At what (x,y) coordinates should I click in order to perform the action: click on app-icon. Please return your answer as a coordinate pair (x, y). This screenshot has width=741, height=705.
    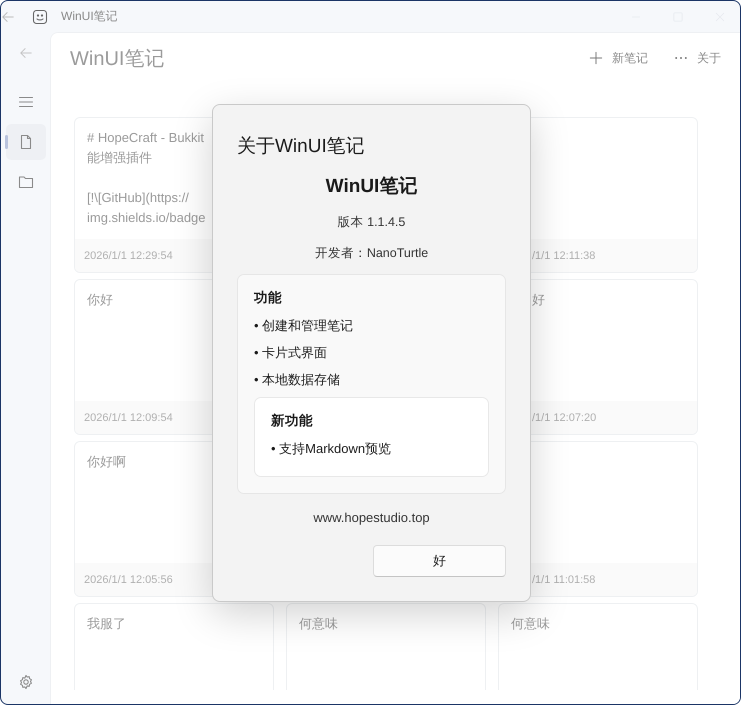
    Looking at the image, I should click on (40, 16).